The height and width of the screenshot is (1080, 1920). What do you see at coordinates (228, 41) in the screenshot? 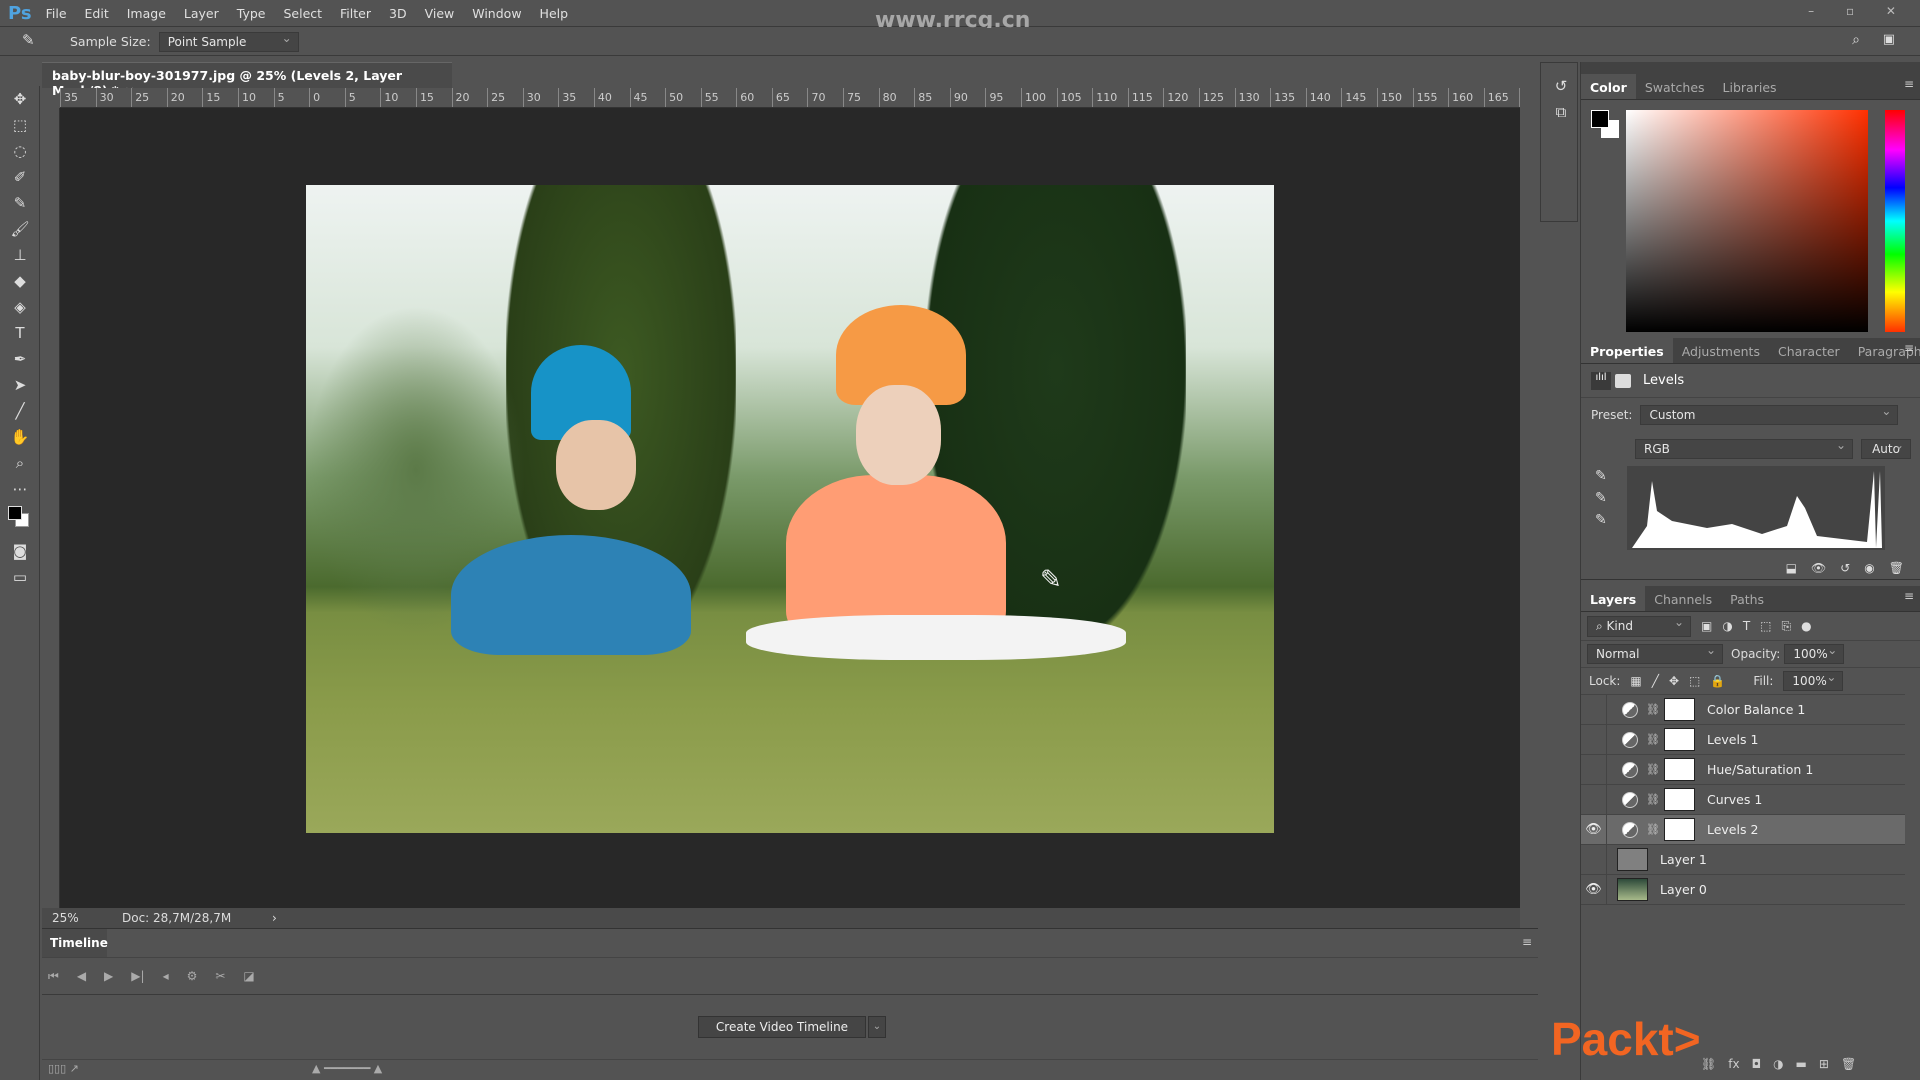
I see `sample-size-select: Point Sample` at bounding box center [228, 41].